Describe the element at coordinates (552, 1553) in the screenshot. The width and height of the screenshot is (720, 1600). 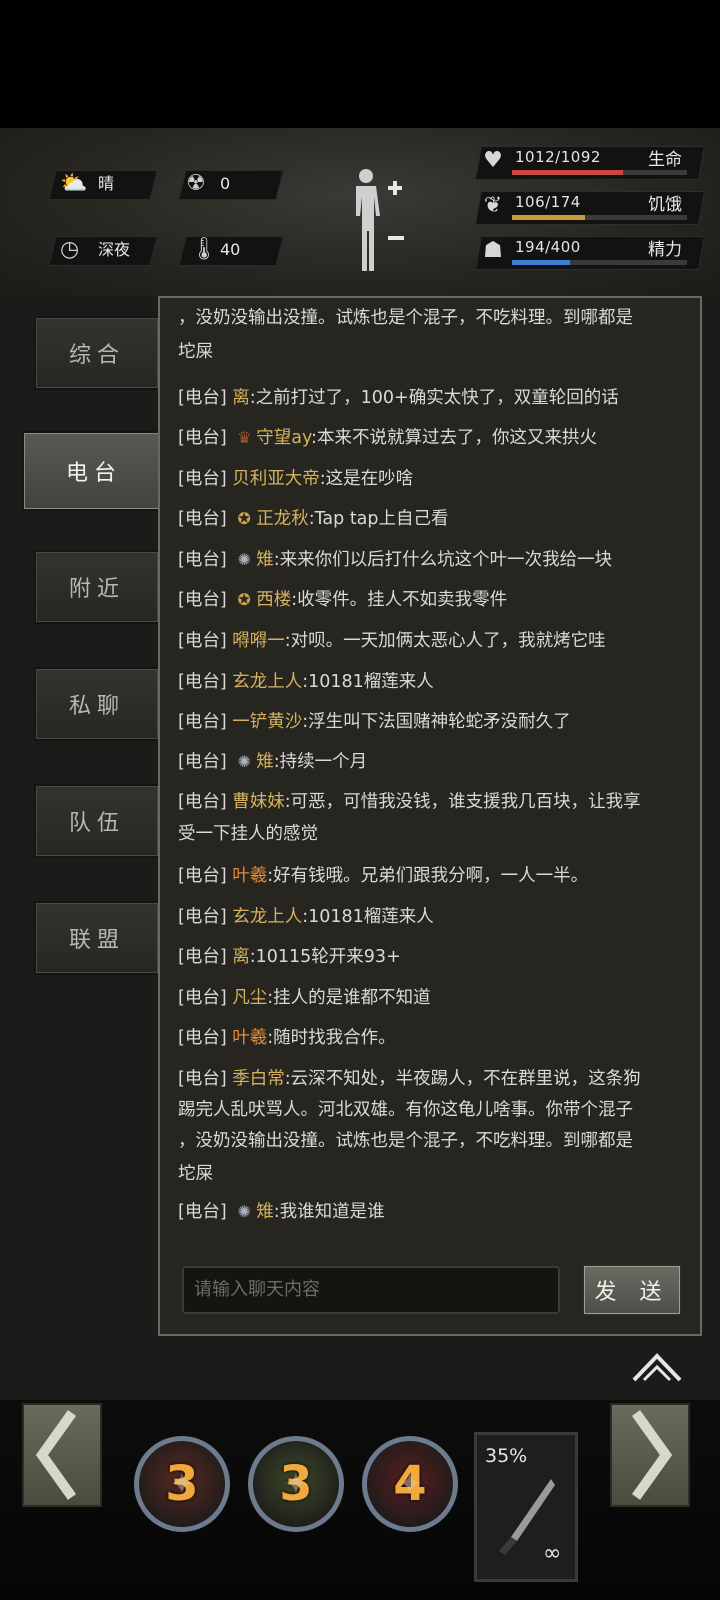
I see `weapon-uses: ∞` at that location.